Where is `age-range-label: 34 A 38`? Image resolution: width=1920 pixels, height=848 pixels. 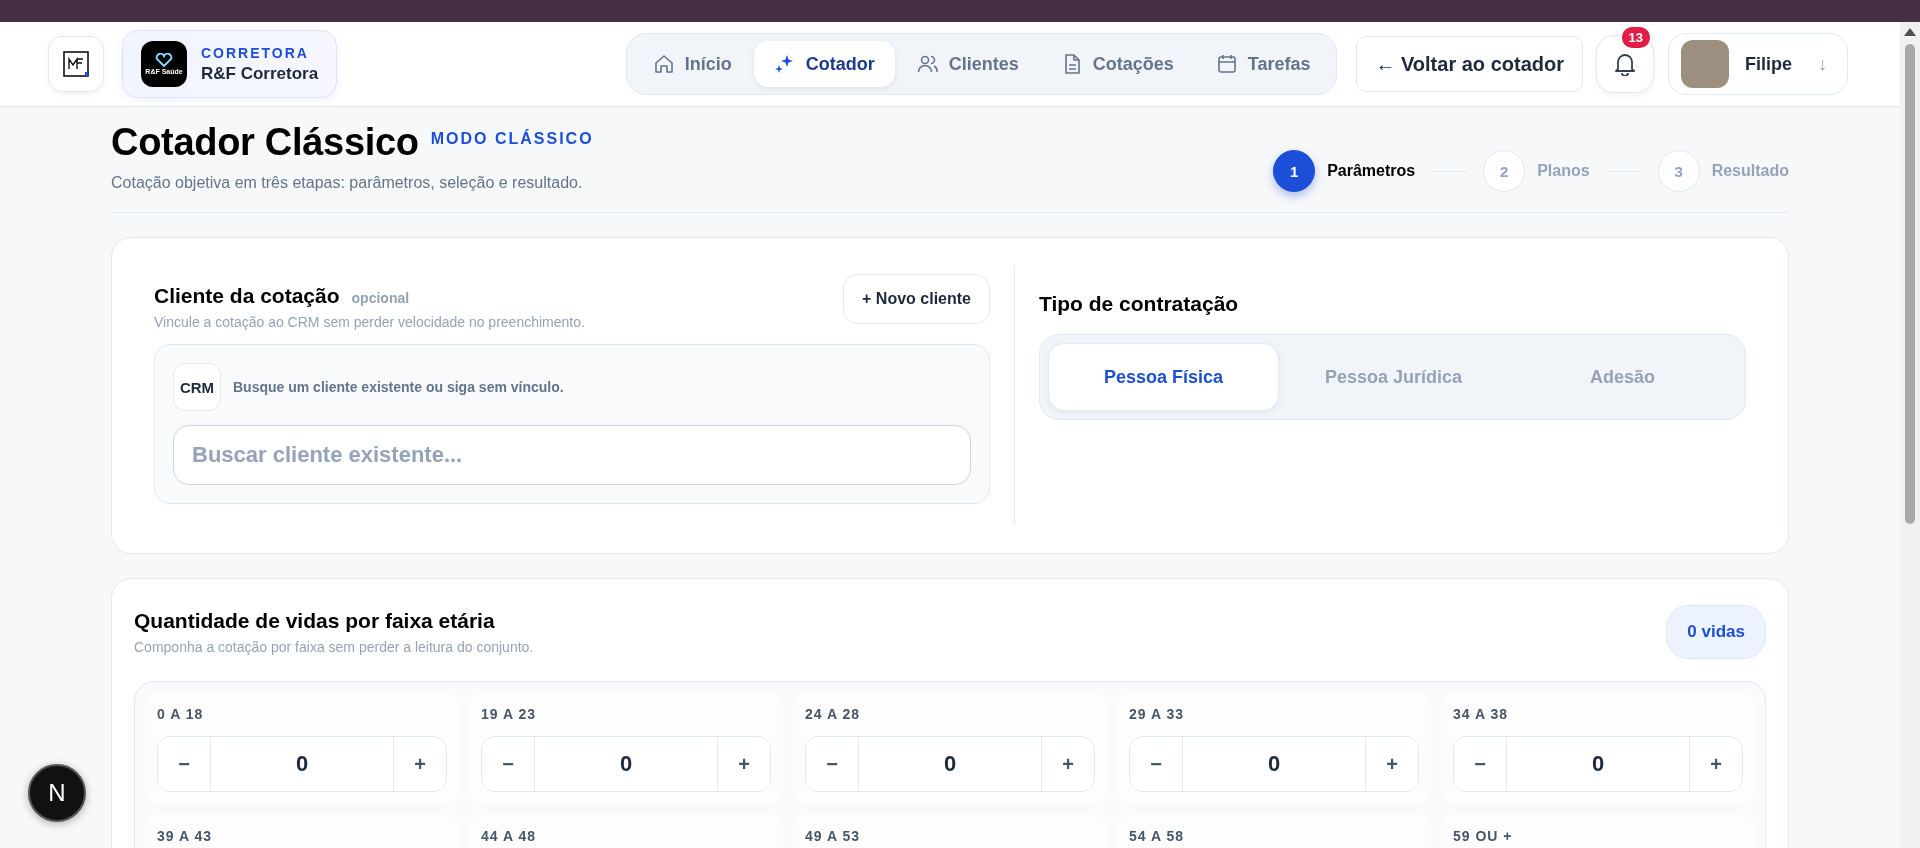 age-range-label: 34 A 38 is located at coordinates (1481, 714).